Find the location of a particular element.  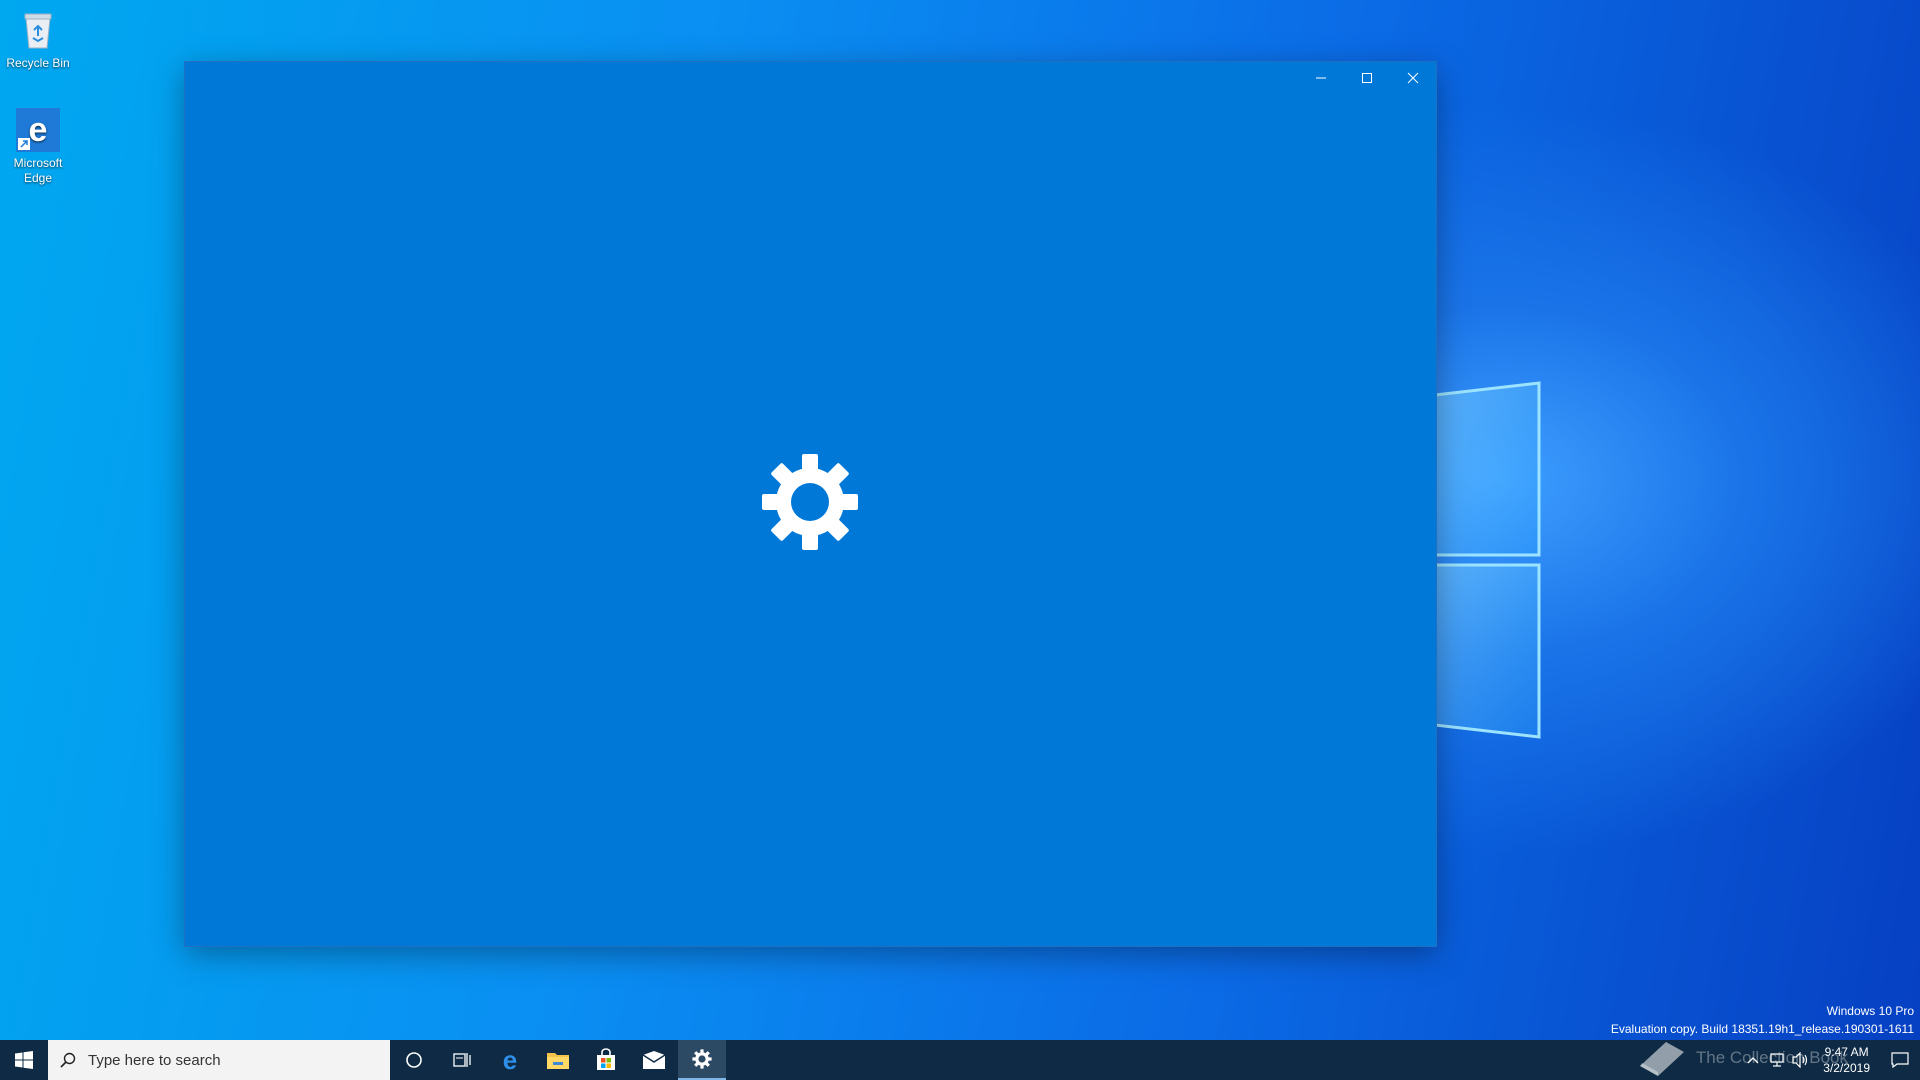

taskbar-store-button is located at coordinates (606, 1060).